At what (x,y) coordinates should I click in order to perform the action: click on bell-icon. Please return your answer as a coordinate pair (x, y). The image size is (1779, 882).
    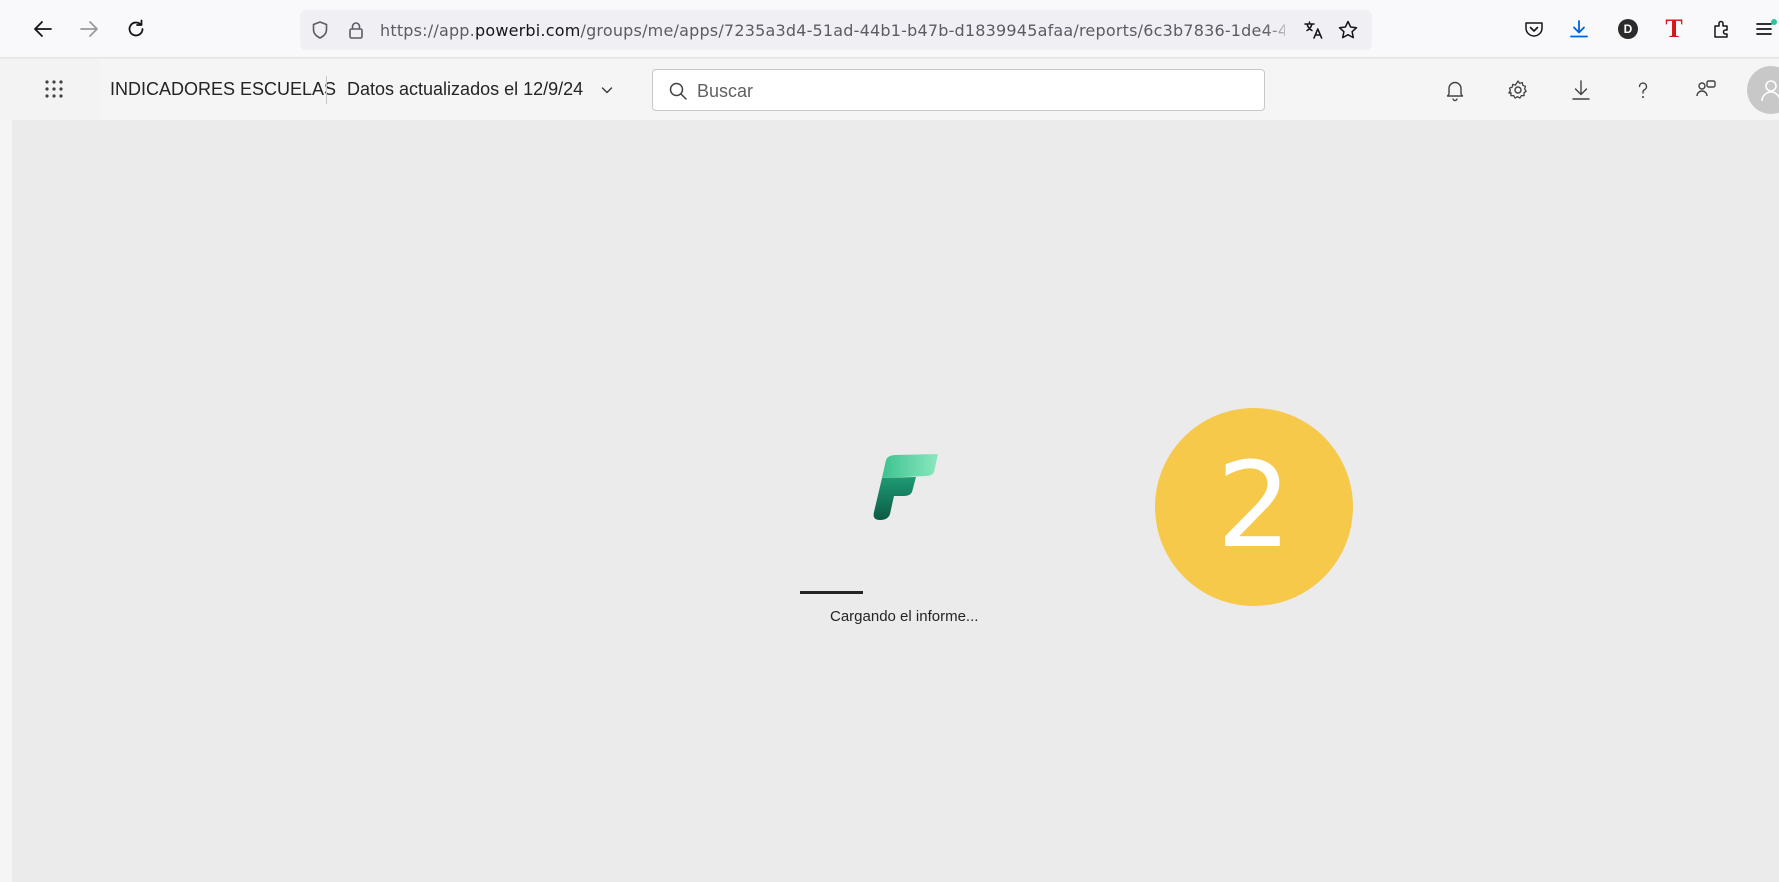
    Looking at the image, I should click on (1455, 91).